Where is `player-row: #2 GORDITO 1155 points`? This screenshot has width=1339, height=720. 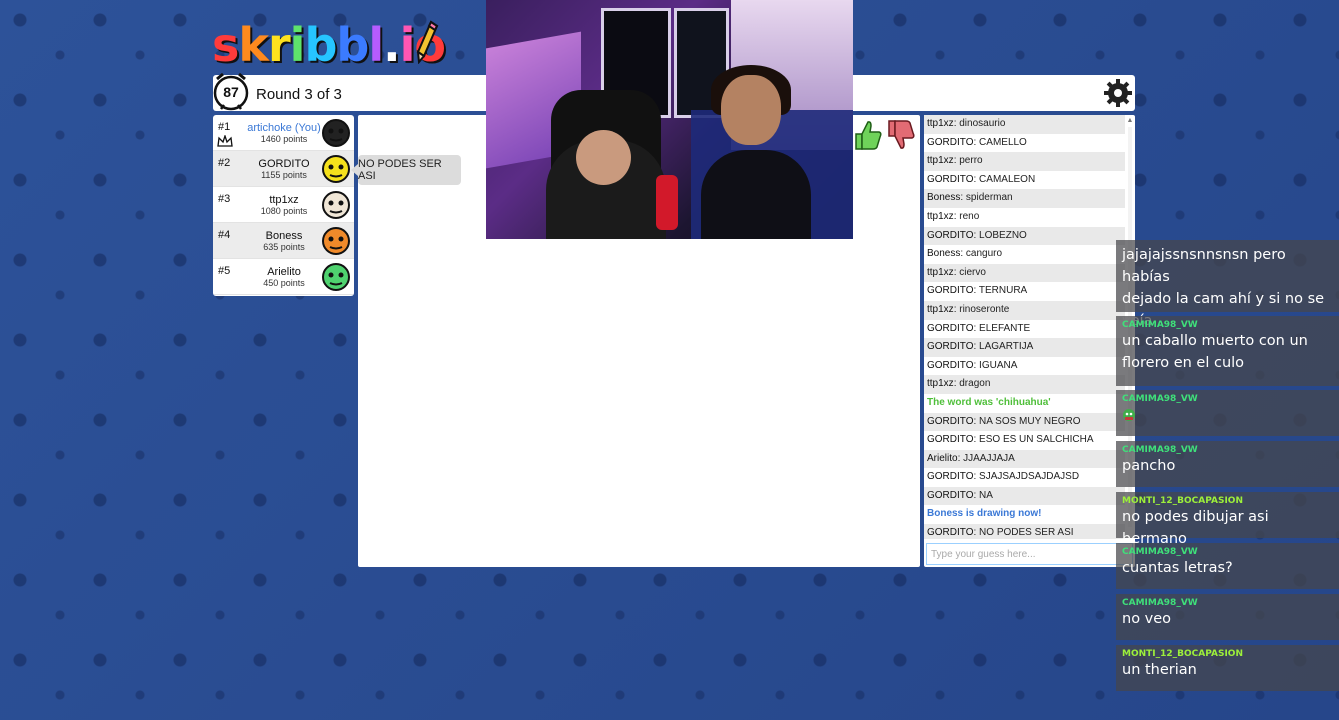
player-row: #2 GORDITO 1155 points is located at coordinates (283, 169).